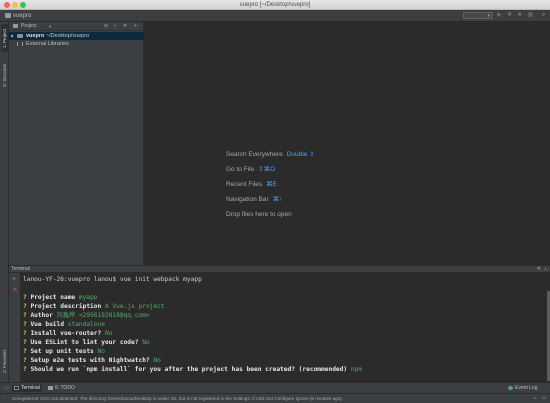  I want to click on terminal-gutter: + ✕, so click(15, 327).